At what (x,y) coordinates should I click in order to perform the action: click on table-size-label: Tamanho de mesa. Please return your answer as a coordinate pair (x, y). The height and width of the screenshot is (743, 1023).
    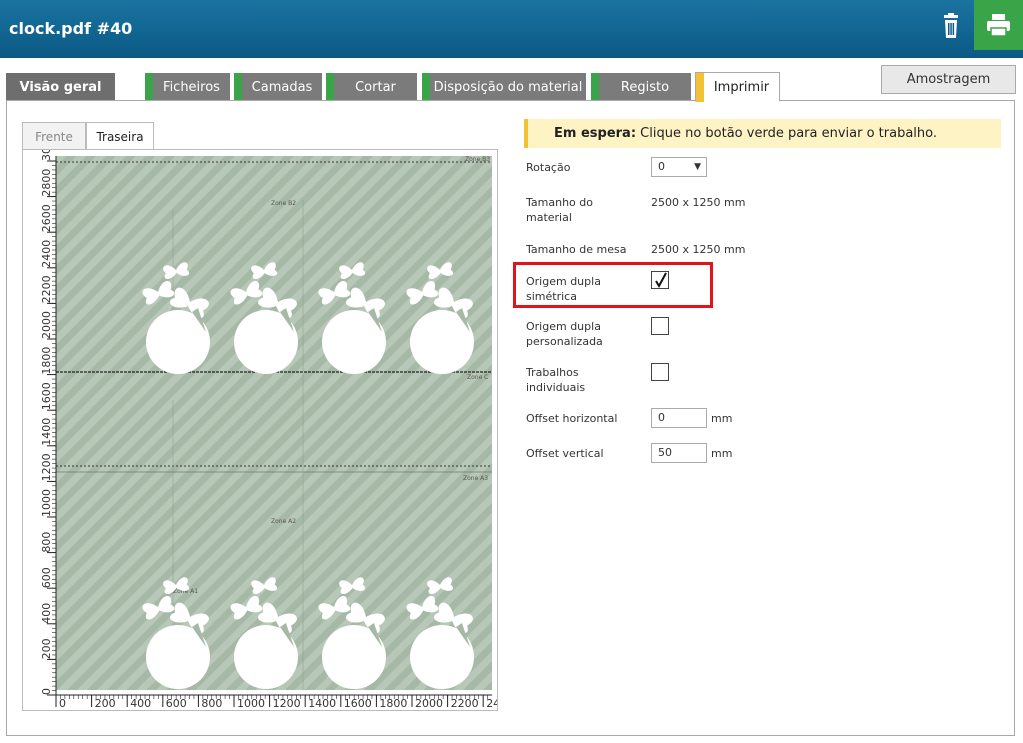
    Looking at the image, I should click on (576, 249).